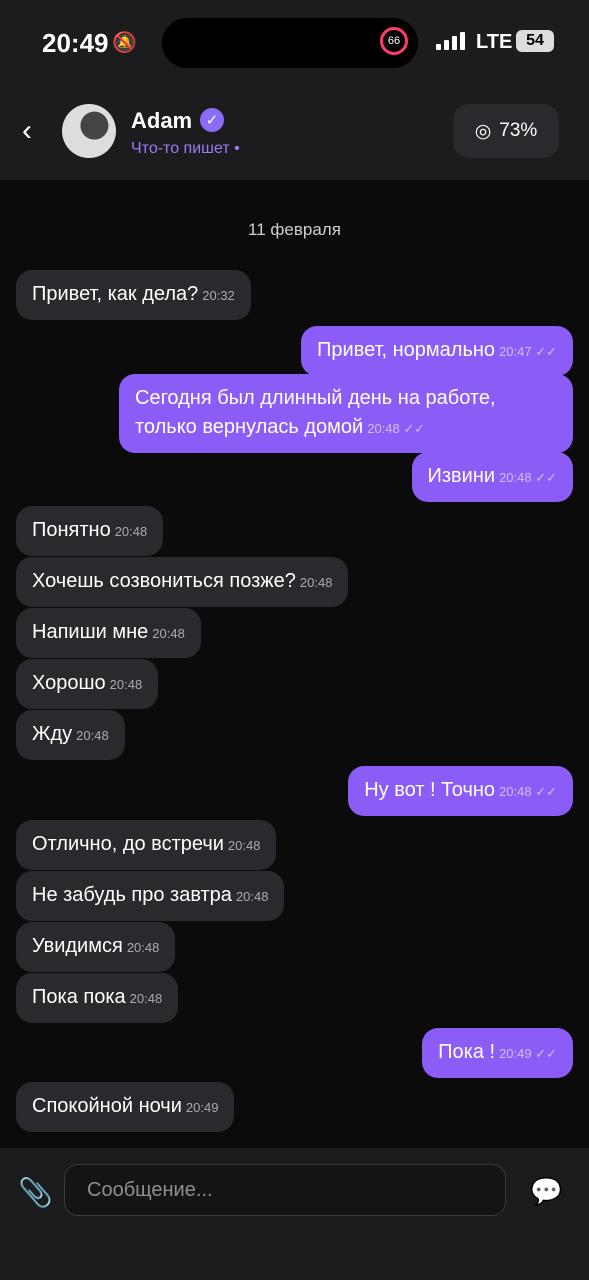 This screenshot has height=1280, width=589. What do you see at coordinates (497, 1053) in the screenshot?
I see `outgoing-message: Пока ! 20:49 ✓✓` at bounding box center [497, 1053].